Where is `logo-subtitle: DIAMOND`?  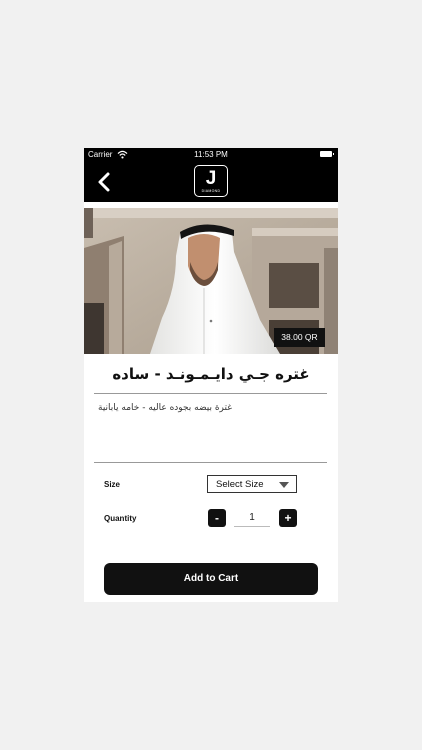 logo-subtitle: DIAMOND is located at coordinates (211, 191).